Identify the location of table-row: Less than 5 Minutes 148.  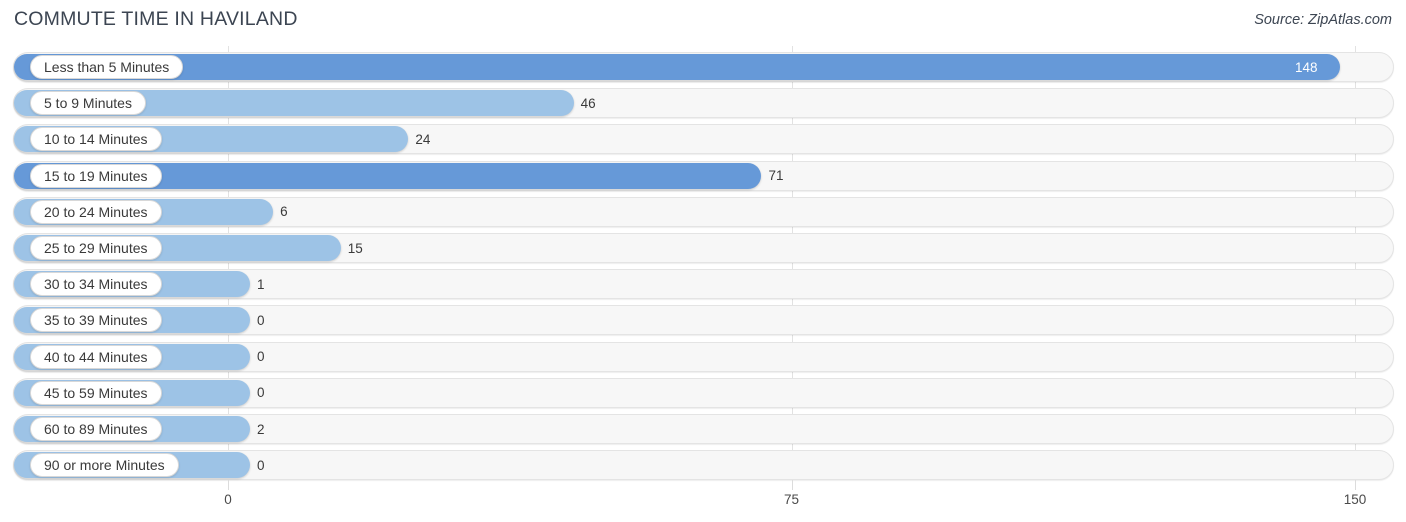
(703, 67).